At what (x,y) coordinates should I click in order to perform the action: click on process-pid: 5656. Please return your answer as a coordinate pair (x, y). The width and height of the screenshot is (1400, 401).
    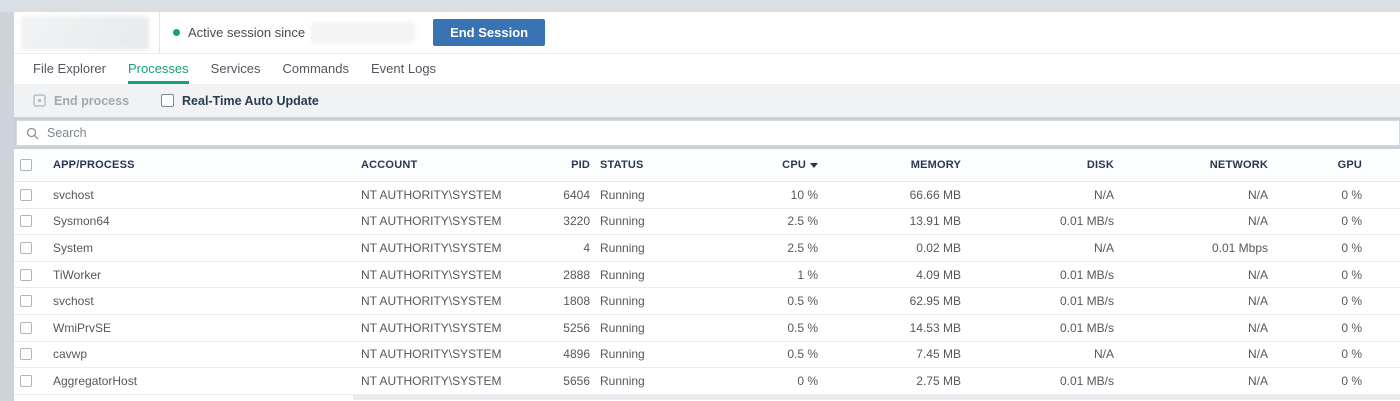
    Looking at the image, I should click on (576, 380).